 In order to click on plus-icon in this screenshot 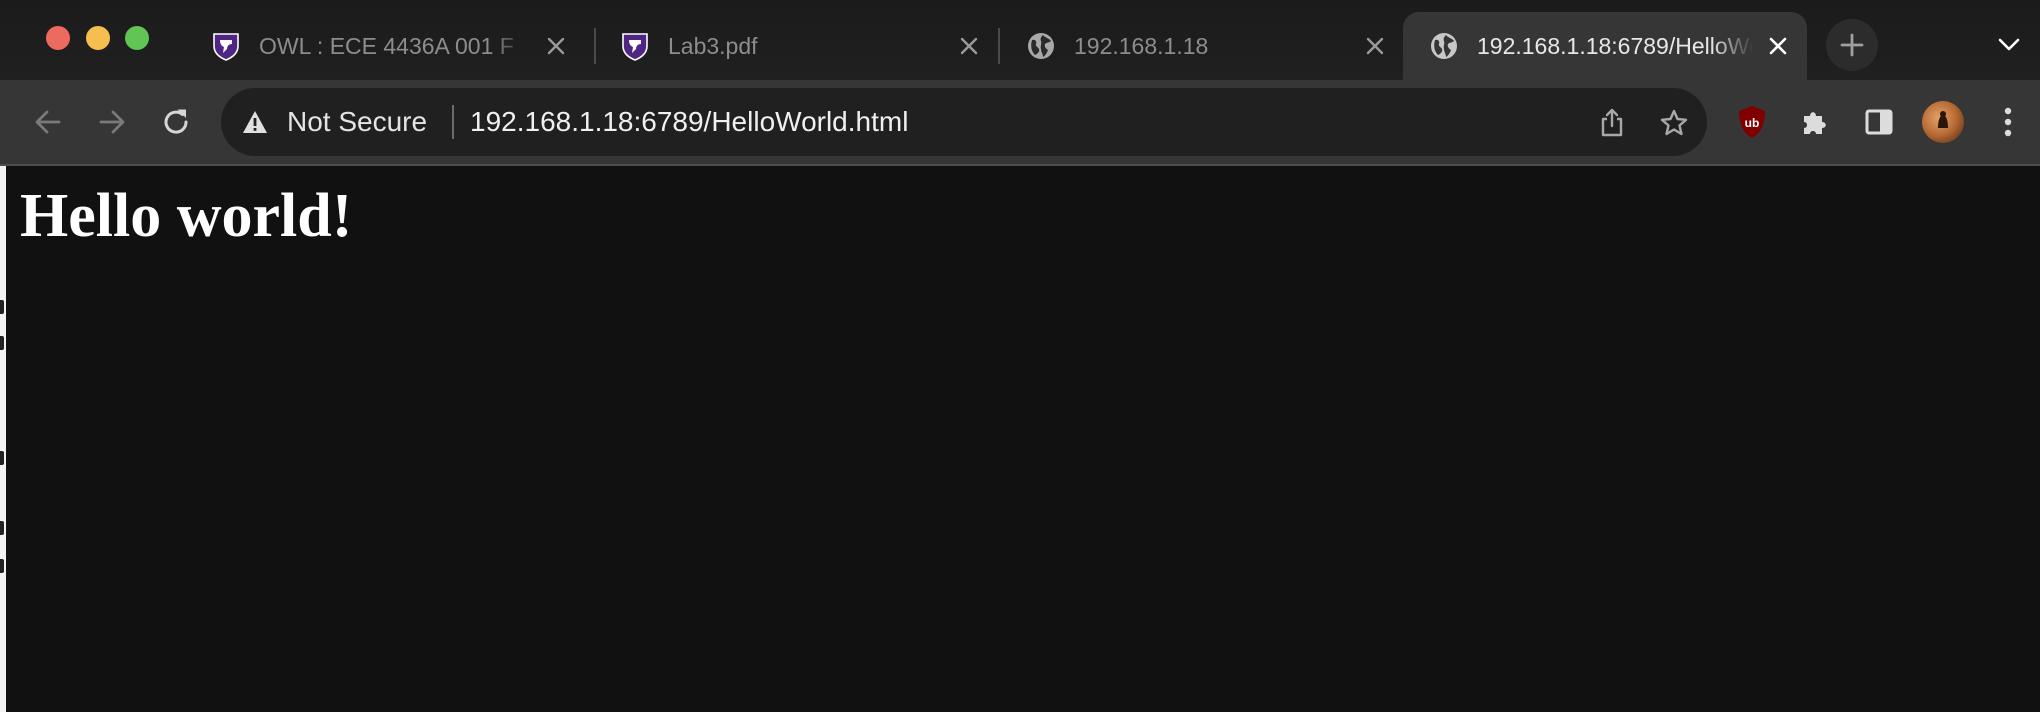, I will do `click(1852, 45)`.